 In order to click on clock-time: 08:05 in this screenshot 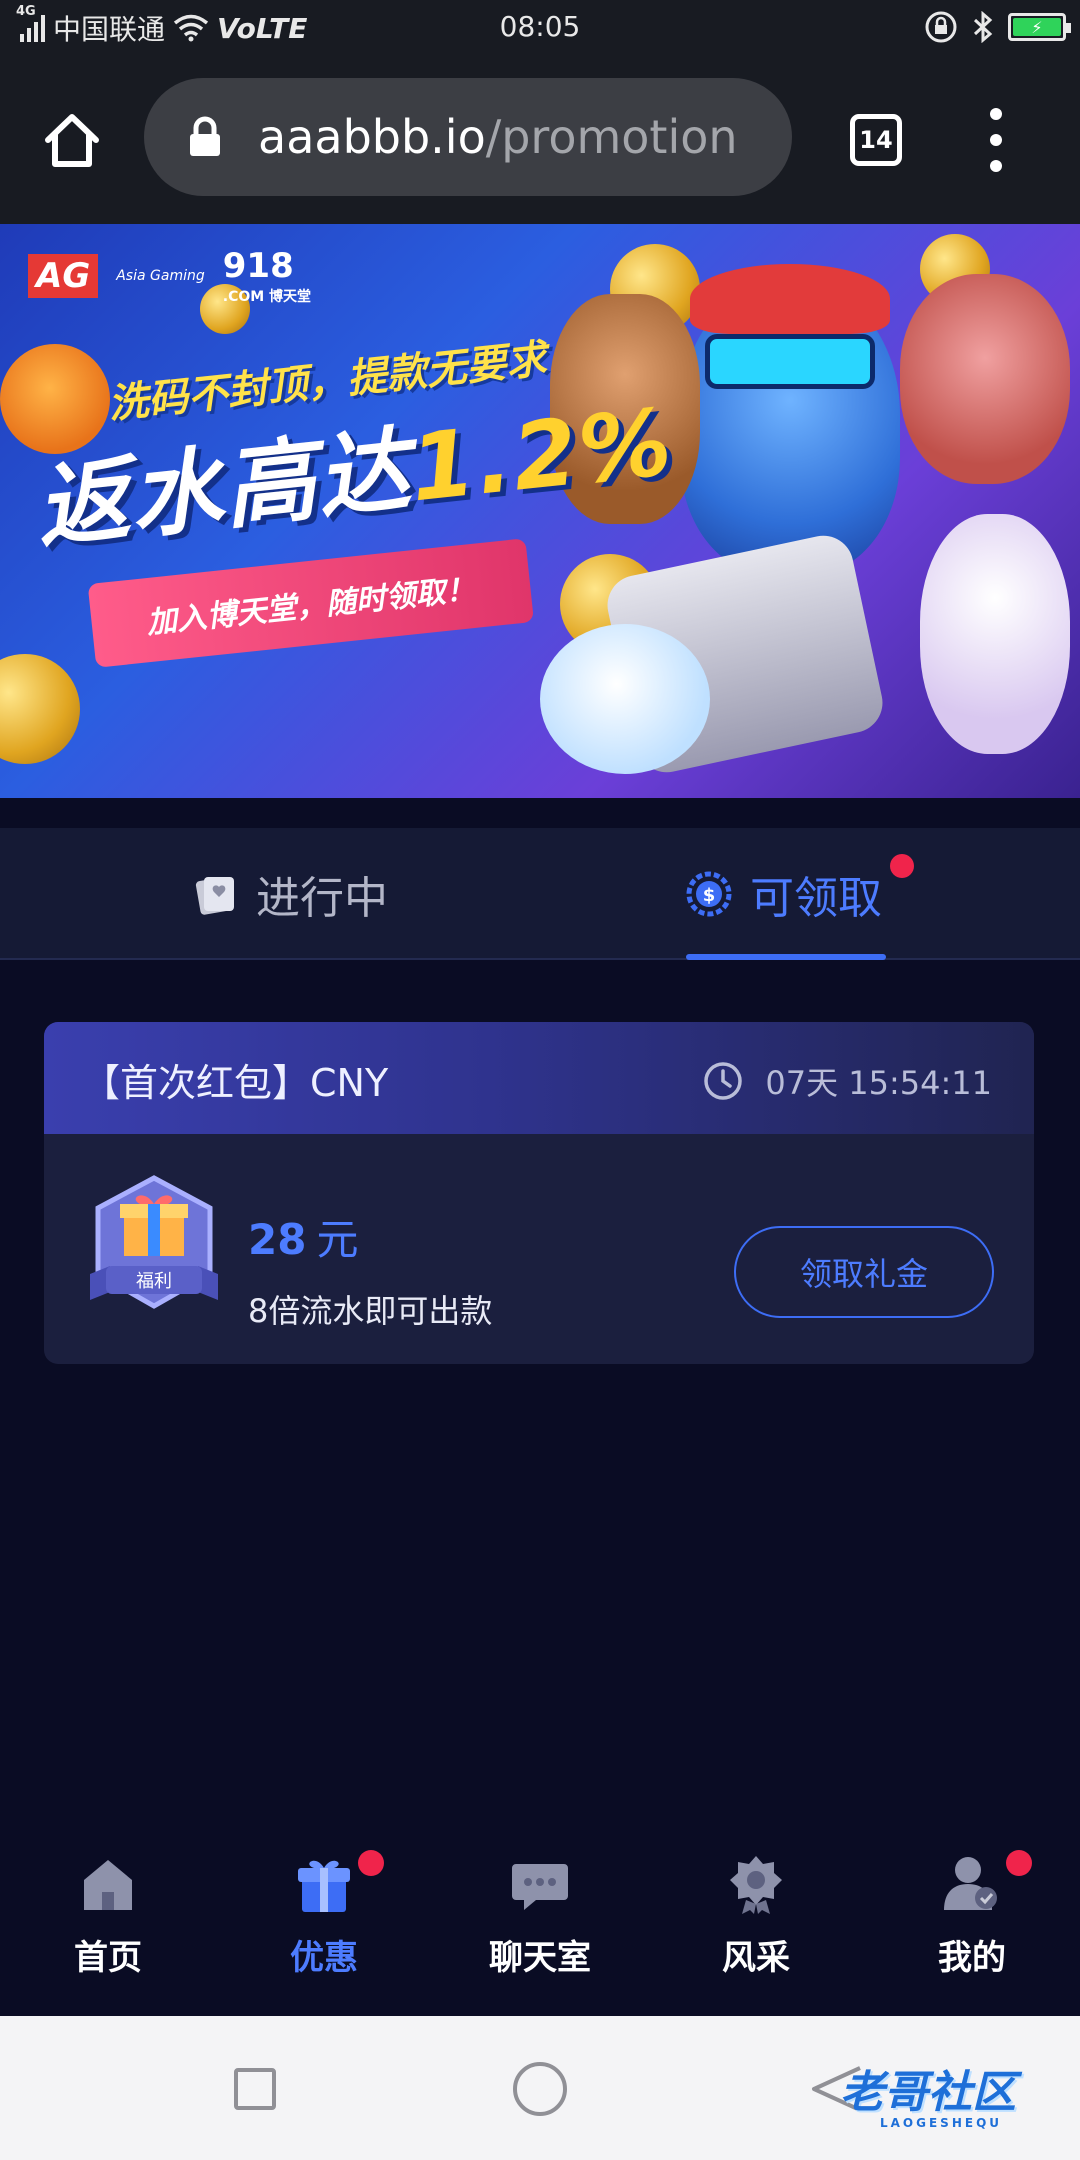, I will do `click(540, 26)`.